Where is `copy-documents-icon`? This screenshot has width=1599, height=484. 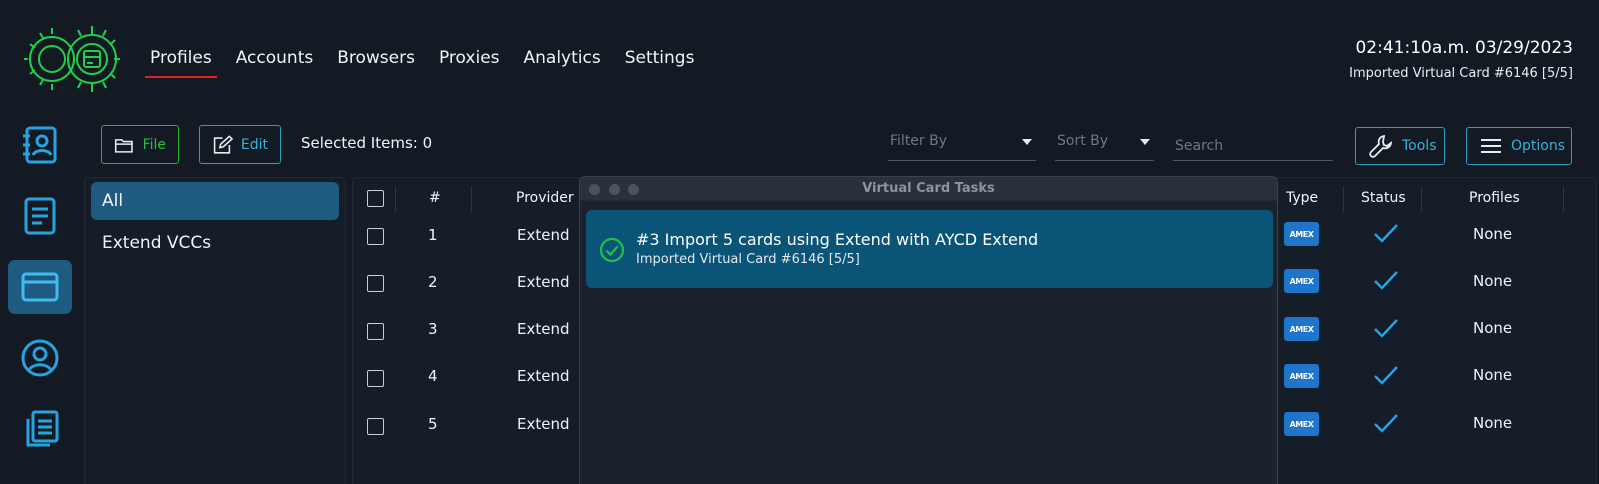
copy-documents-icon is located at coordinates (42, 428).